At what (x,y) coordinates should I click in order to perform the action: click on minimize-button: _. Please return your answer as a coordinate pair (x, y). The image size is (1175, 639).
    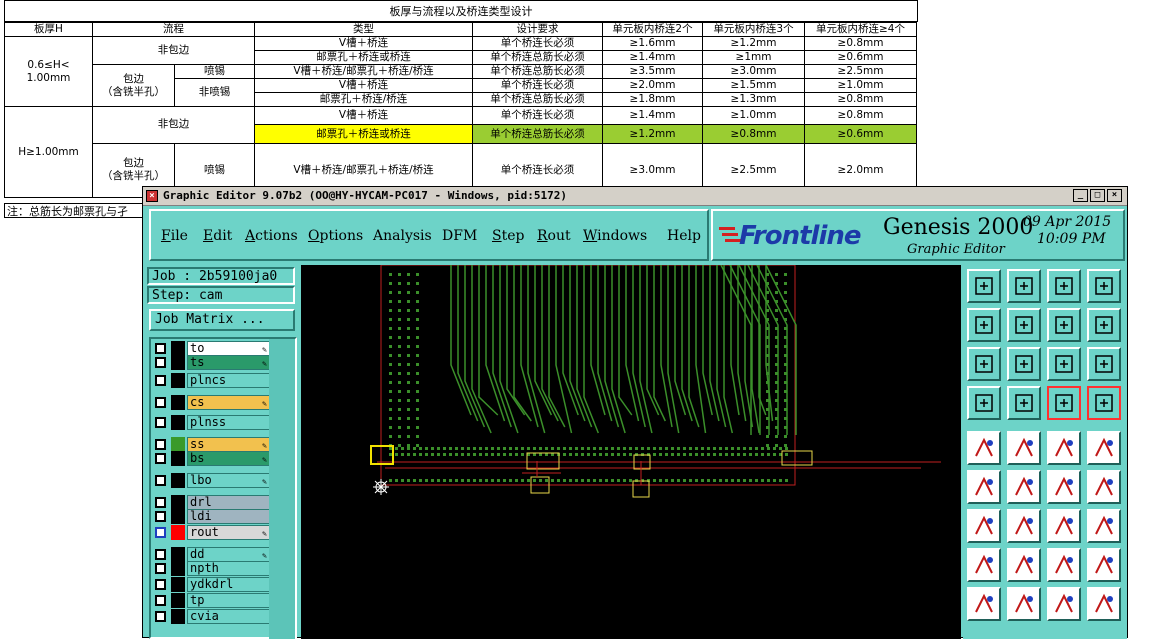
    Looking at the image, I should click on (1080, 195).